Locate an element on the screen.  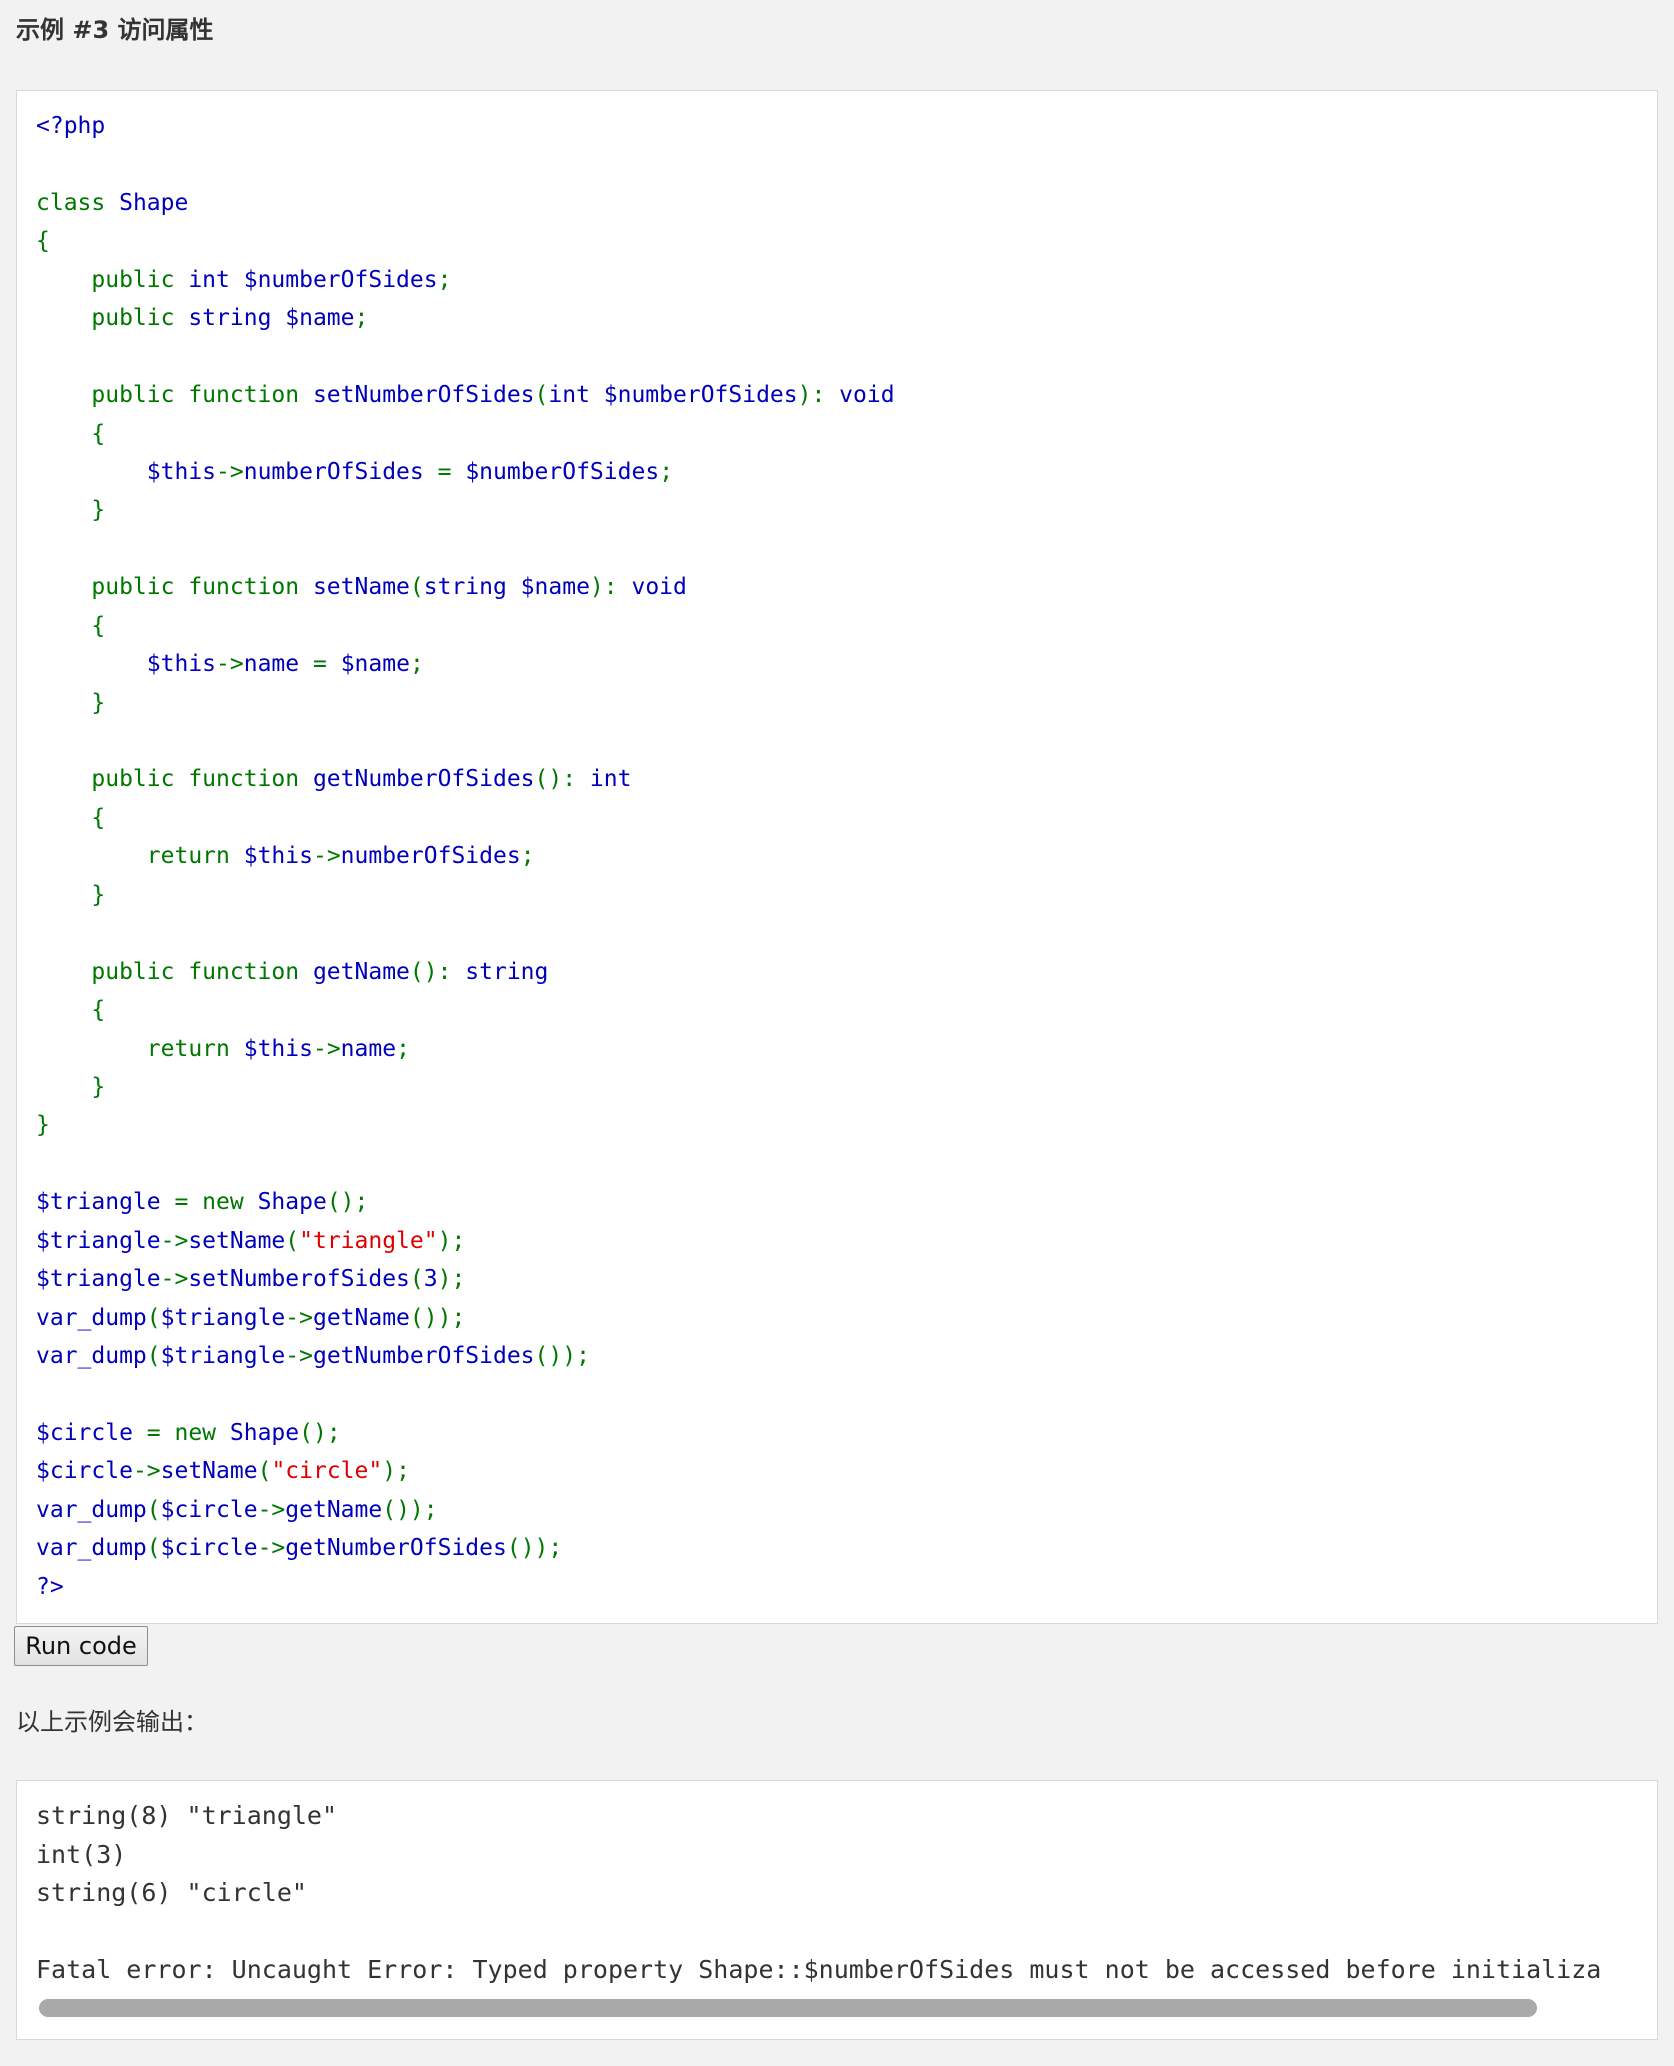
code-line: <?php is located at coordinates (465, 126).